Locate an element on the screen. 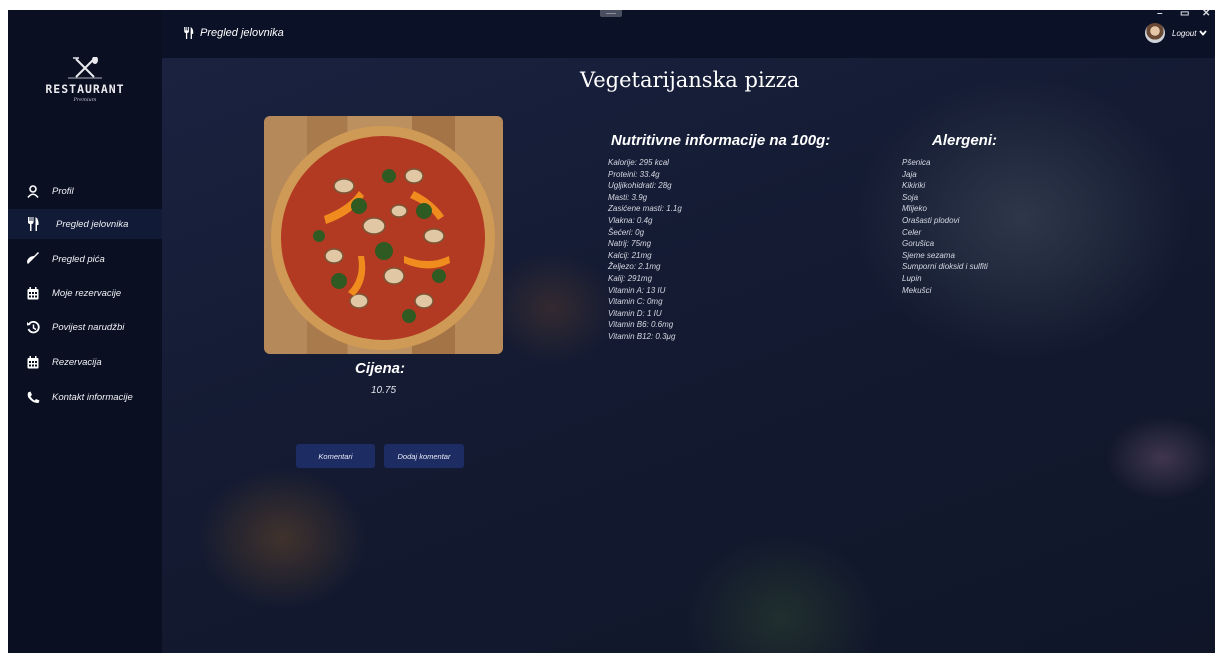 The image size is (1215, 653). nutrition-item: Kalij: 291mg is located at coordinates (630, 278).